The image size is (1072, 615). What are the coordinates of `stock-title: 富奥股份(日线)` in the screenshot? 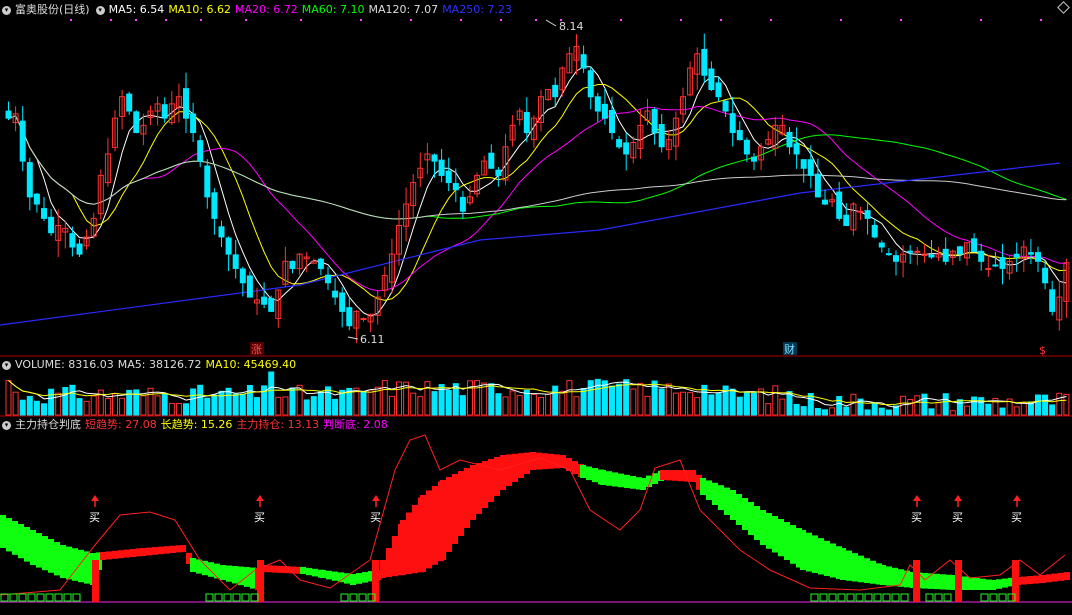 It's located at (52, 9).